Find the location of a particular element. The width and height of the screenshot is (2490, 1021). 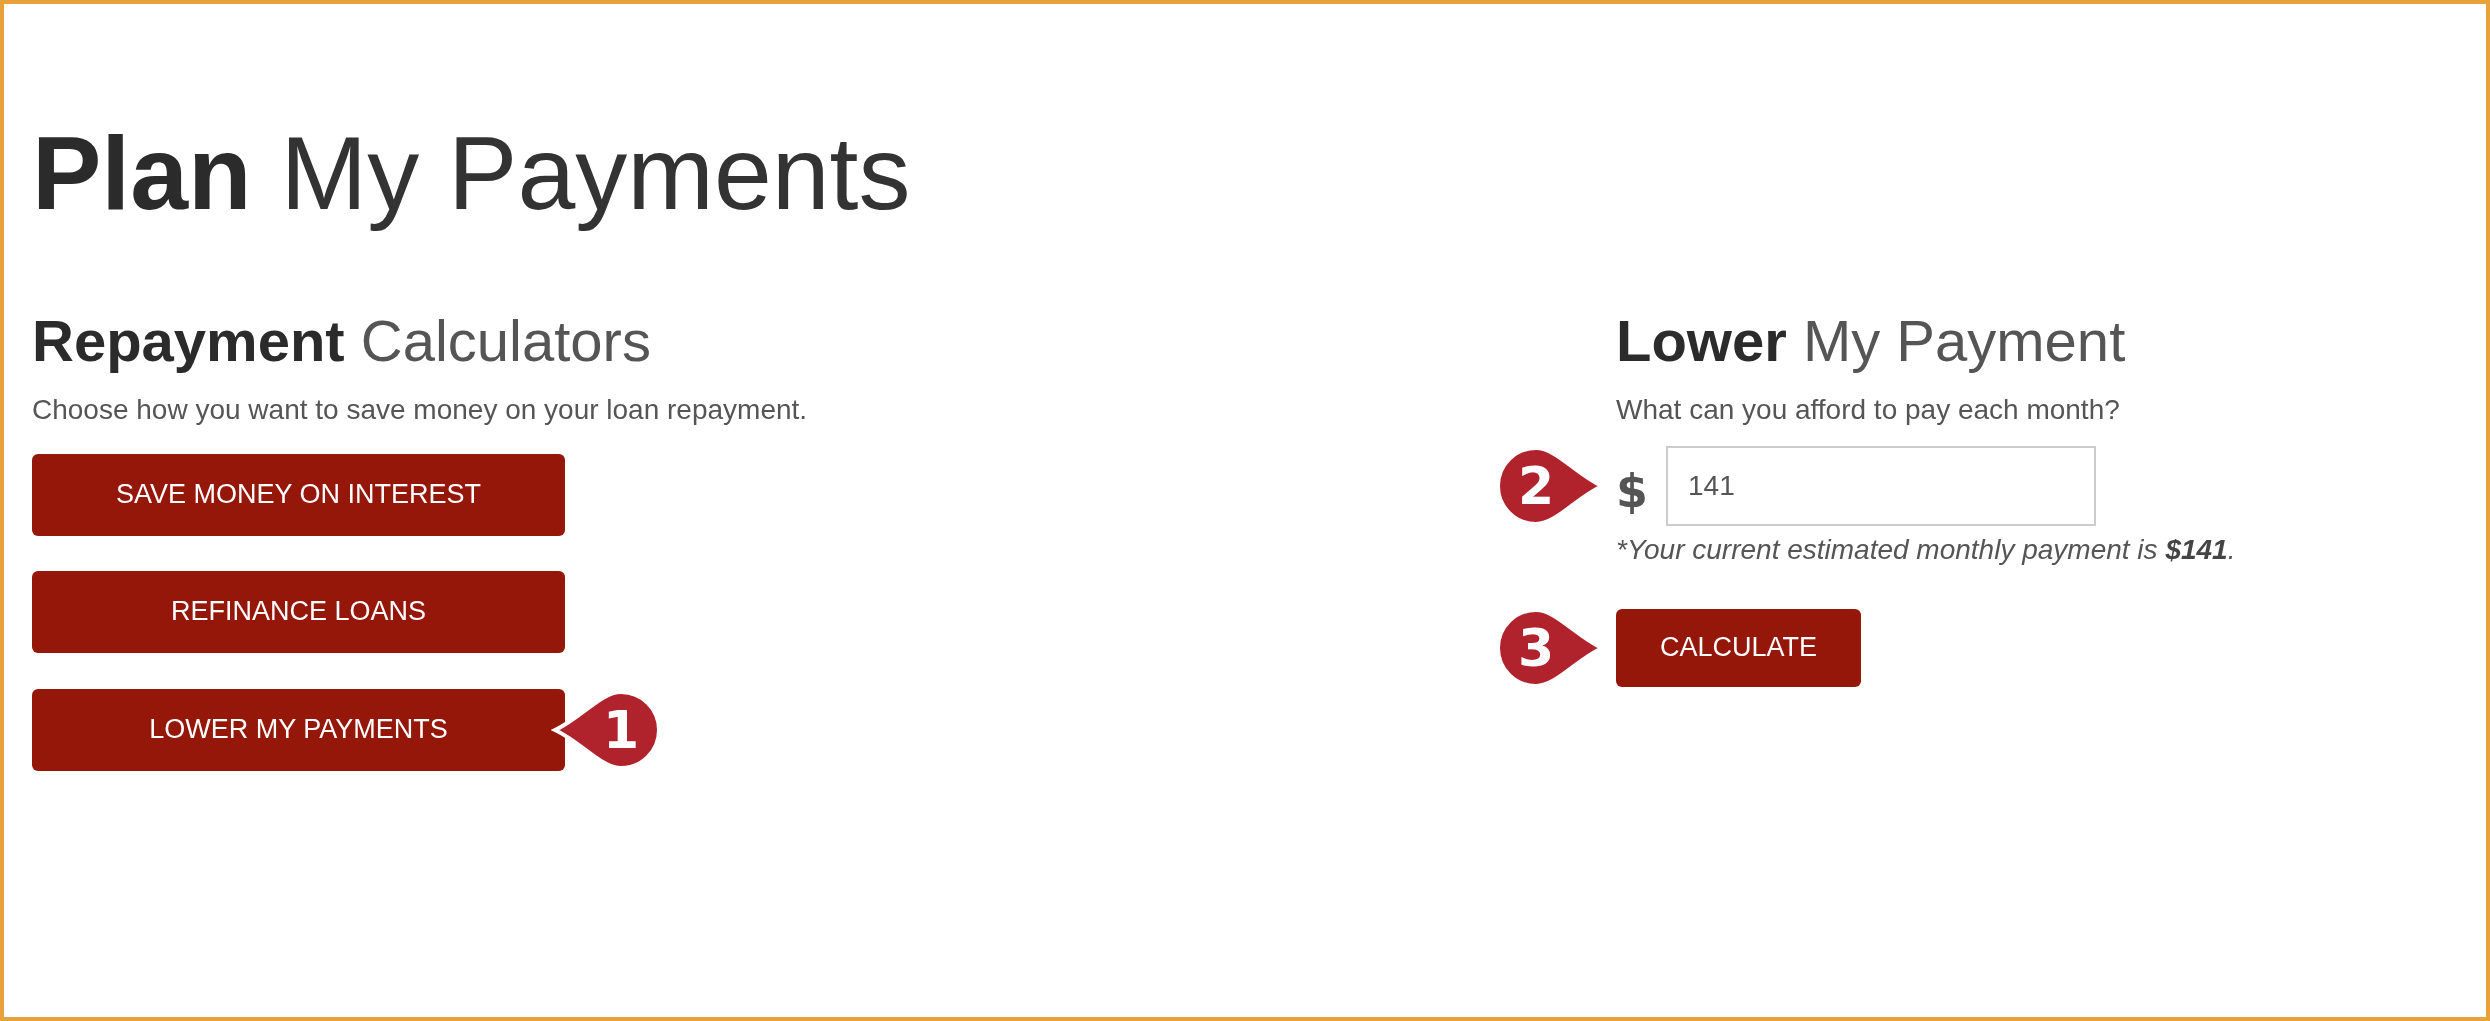

payment-note: *Your current estimated monthly payment is $141. is located at coordinates (1926, 550).